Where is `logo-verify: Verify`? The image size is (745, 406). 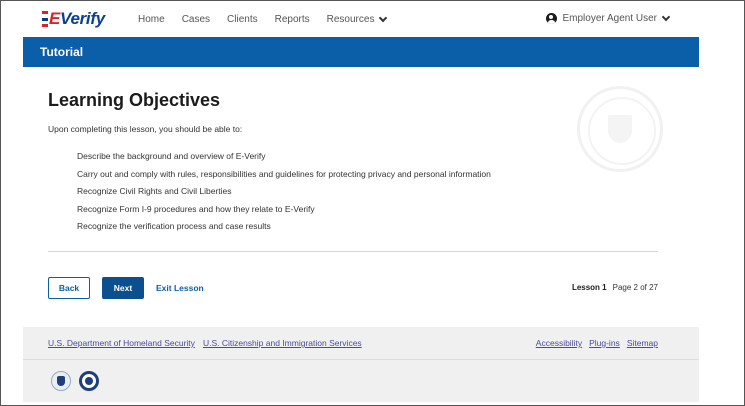
logo-verify: Verify is located at coordinates (82, 18).